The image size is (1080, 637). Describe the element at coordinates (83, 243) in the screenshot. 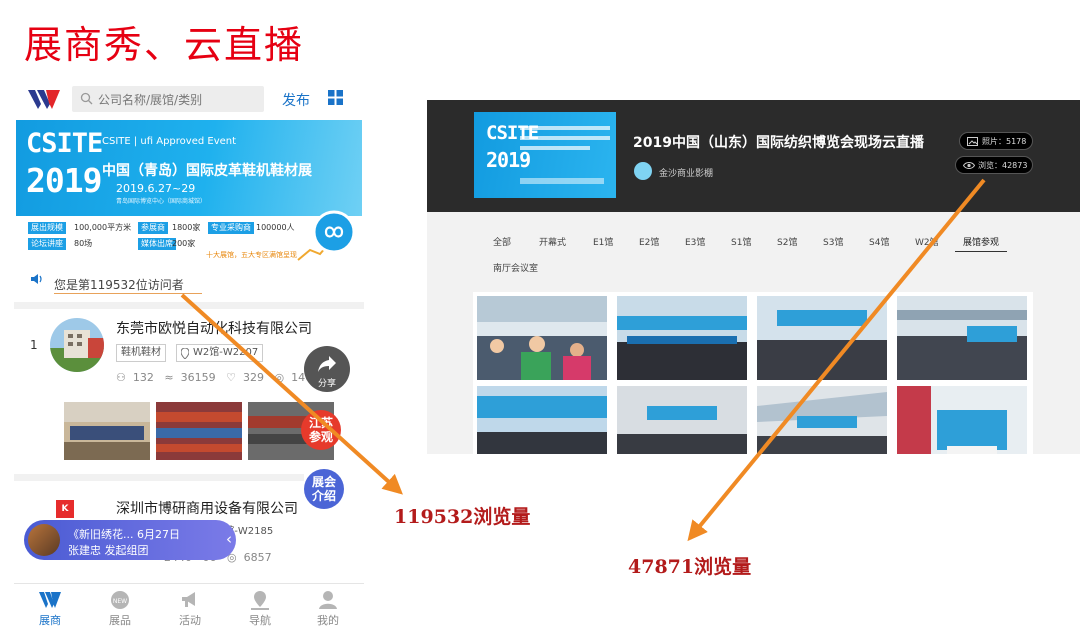

I see `stat-value: 80场` at that location.